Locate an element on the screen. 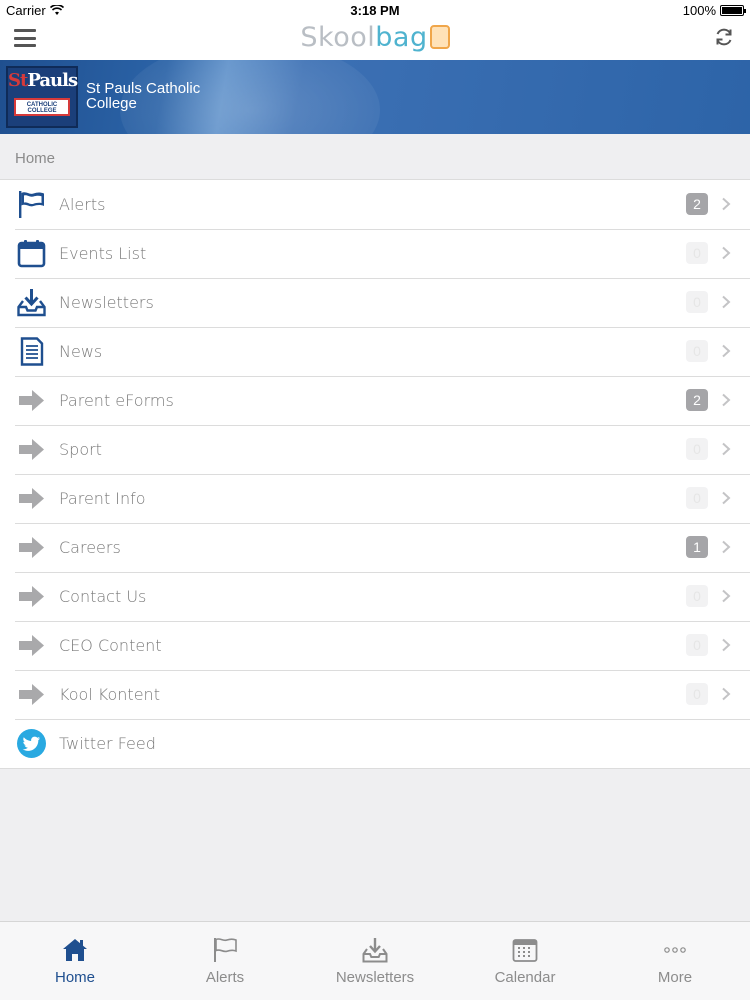 The width and height of the screenshot is (750, 1000). battery-indicator: 100% is located at coordinates (714, 10).